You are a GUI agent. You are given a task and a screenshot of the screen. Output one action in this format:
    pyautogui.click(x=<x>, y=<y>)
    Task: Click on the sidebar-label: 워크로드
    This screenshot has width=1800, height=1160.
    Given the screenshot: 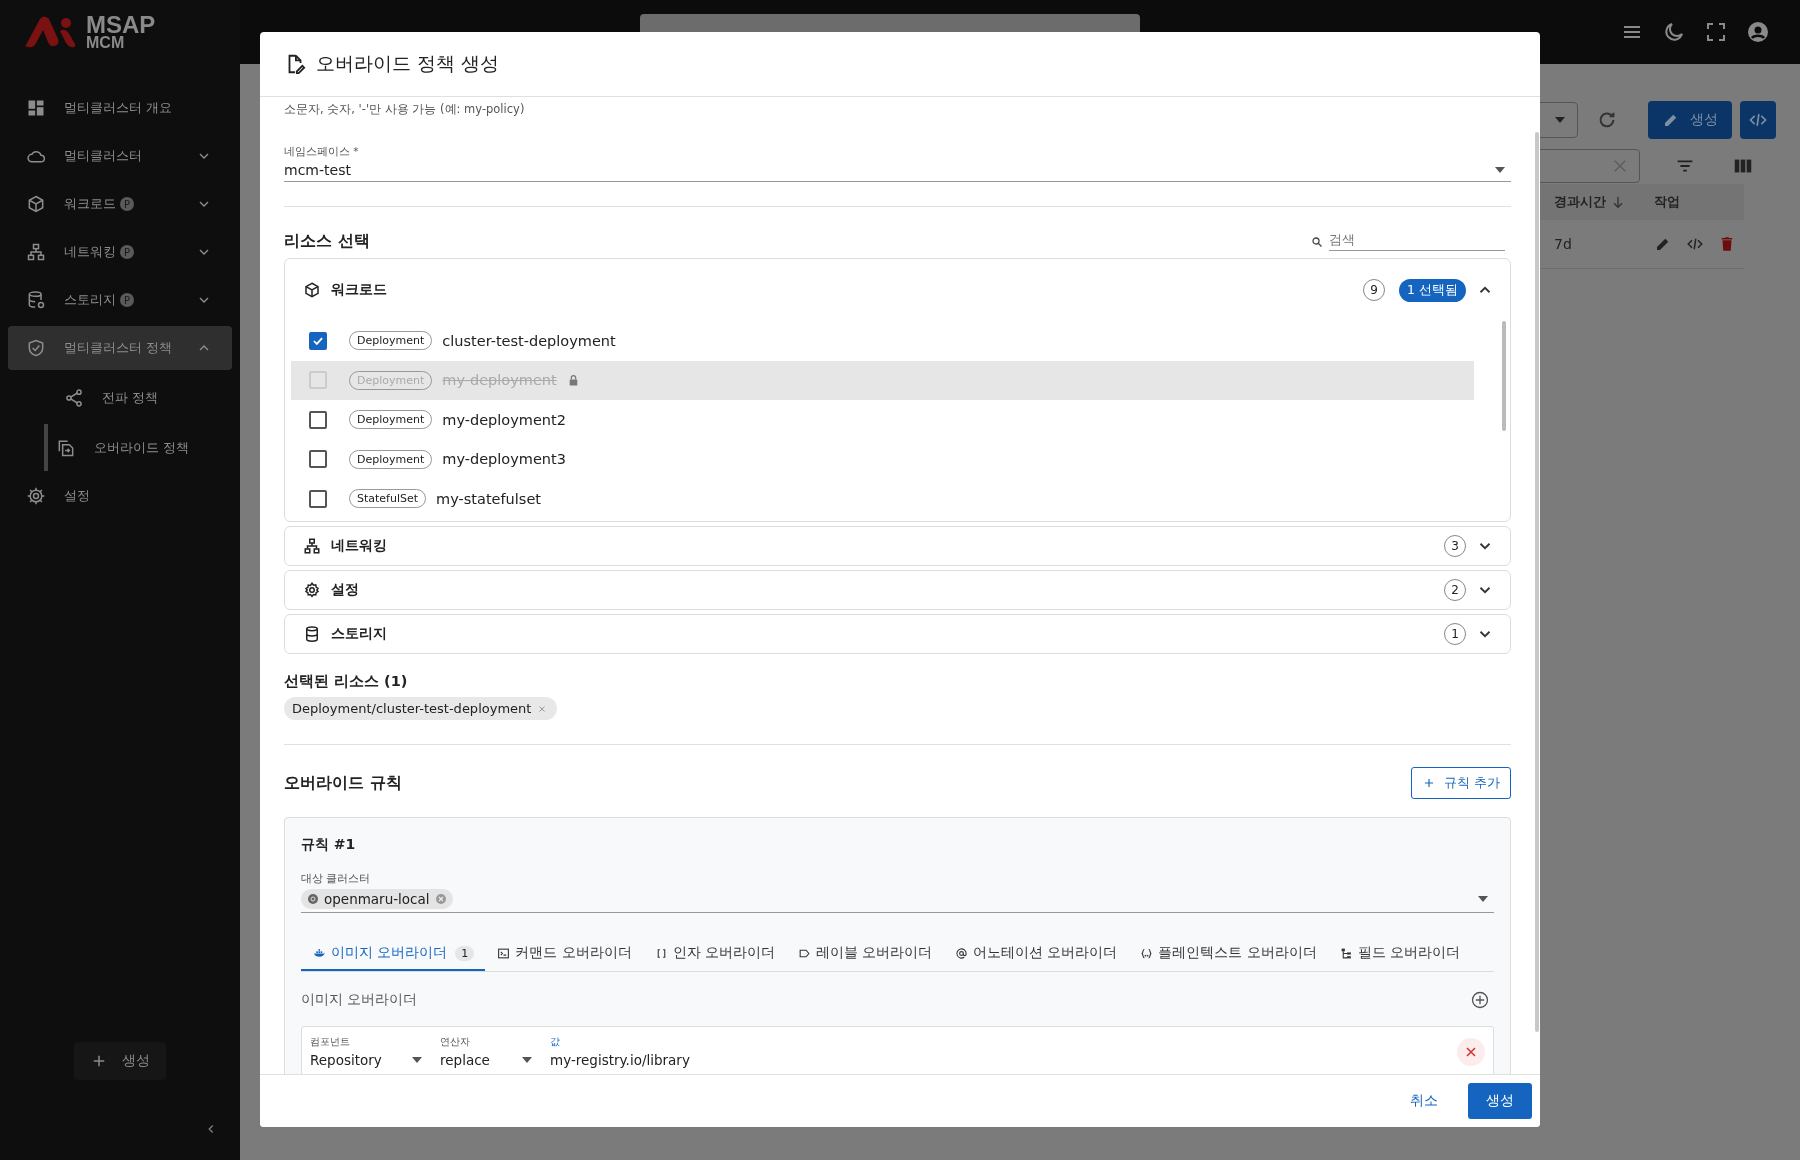 What is the action you would take?
    pyautogui.click(x=90, y=204)
    